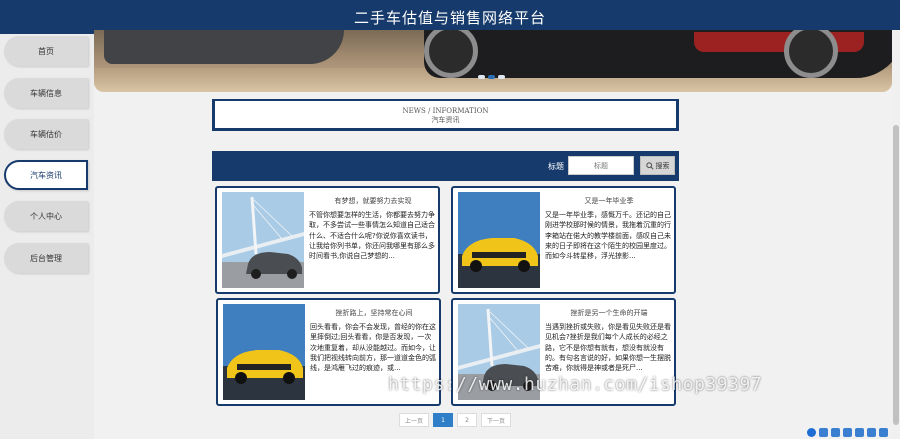 Image resolution: width=900 pixels, height=439 pixels. What do you see at coordinates (414, 420) in the screenshot?
I see `prev-page-button: 上一页` at bounding box center [414, 420].